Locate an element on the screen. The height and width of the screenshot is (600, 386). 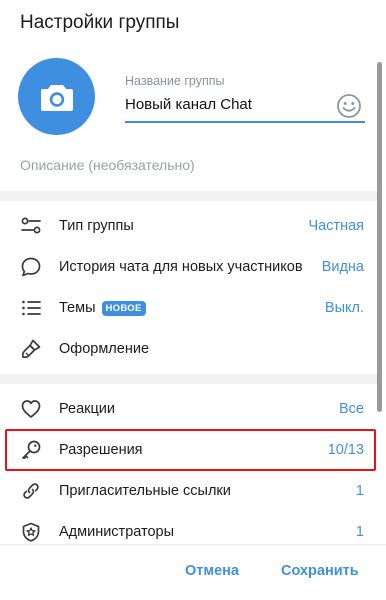
cancel-button: Отмена is located at coordinates (212, 571).